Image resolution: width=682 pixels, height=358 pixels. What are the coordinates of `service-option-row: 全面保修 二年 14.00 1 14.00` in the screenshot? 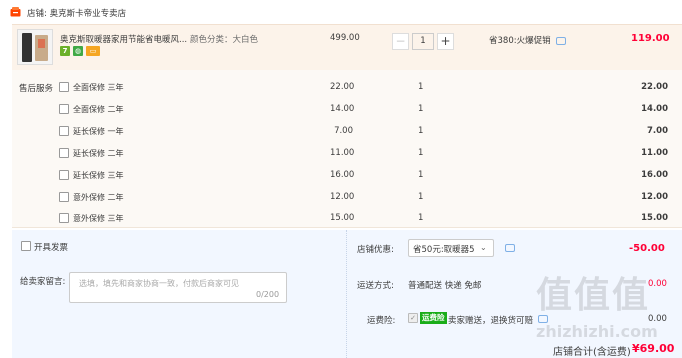 It's located at (341, 111).